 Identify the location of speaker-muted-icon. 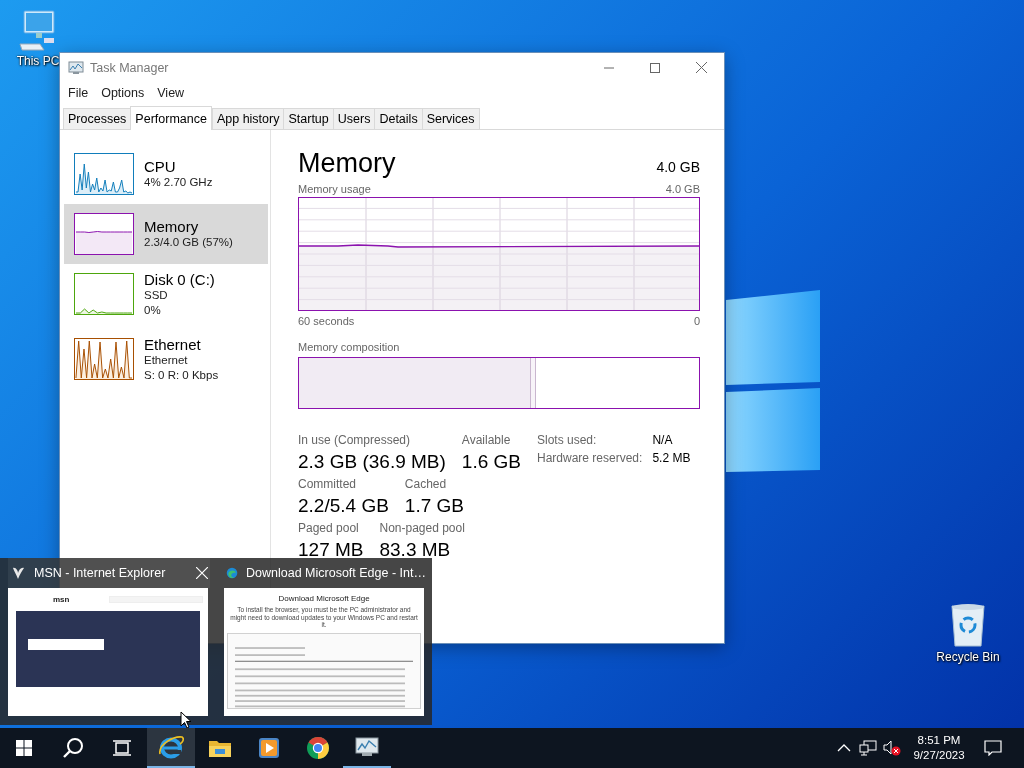
(892, 748).